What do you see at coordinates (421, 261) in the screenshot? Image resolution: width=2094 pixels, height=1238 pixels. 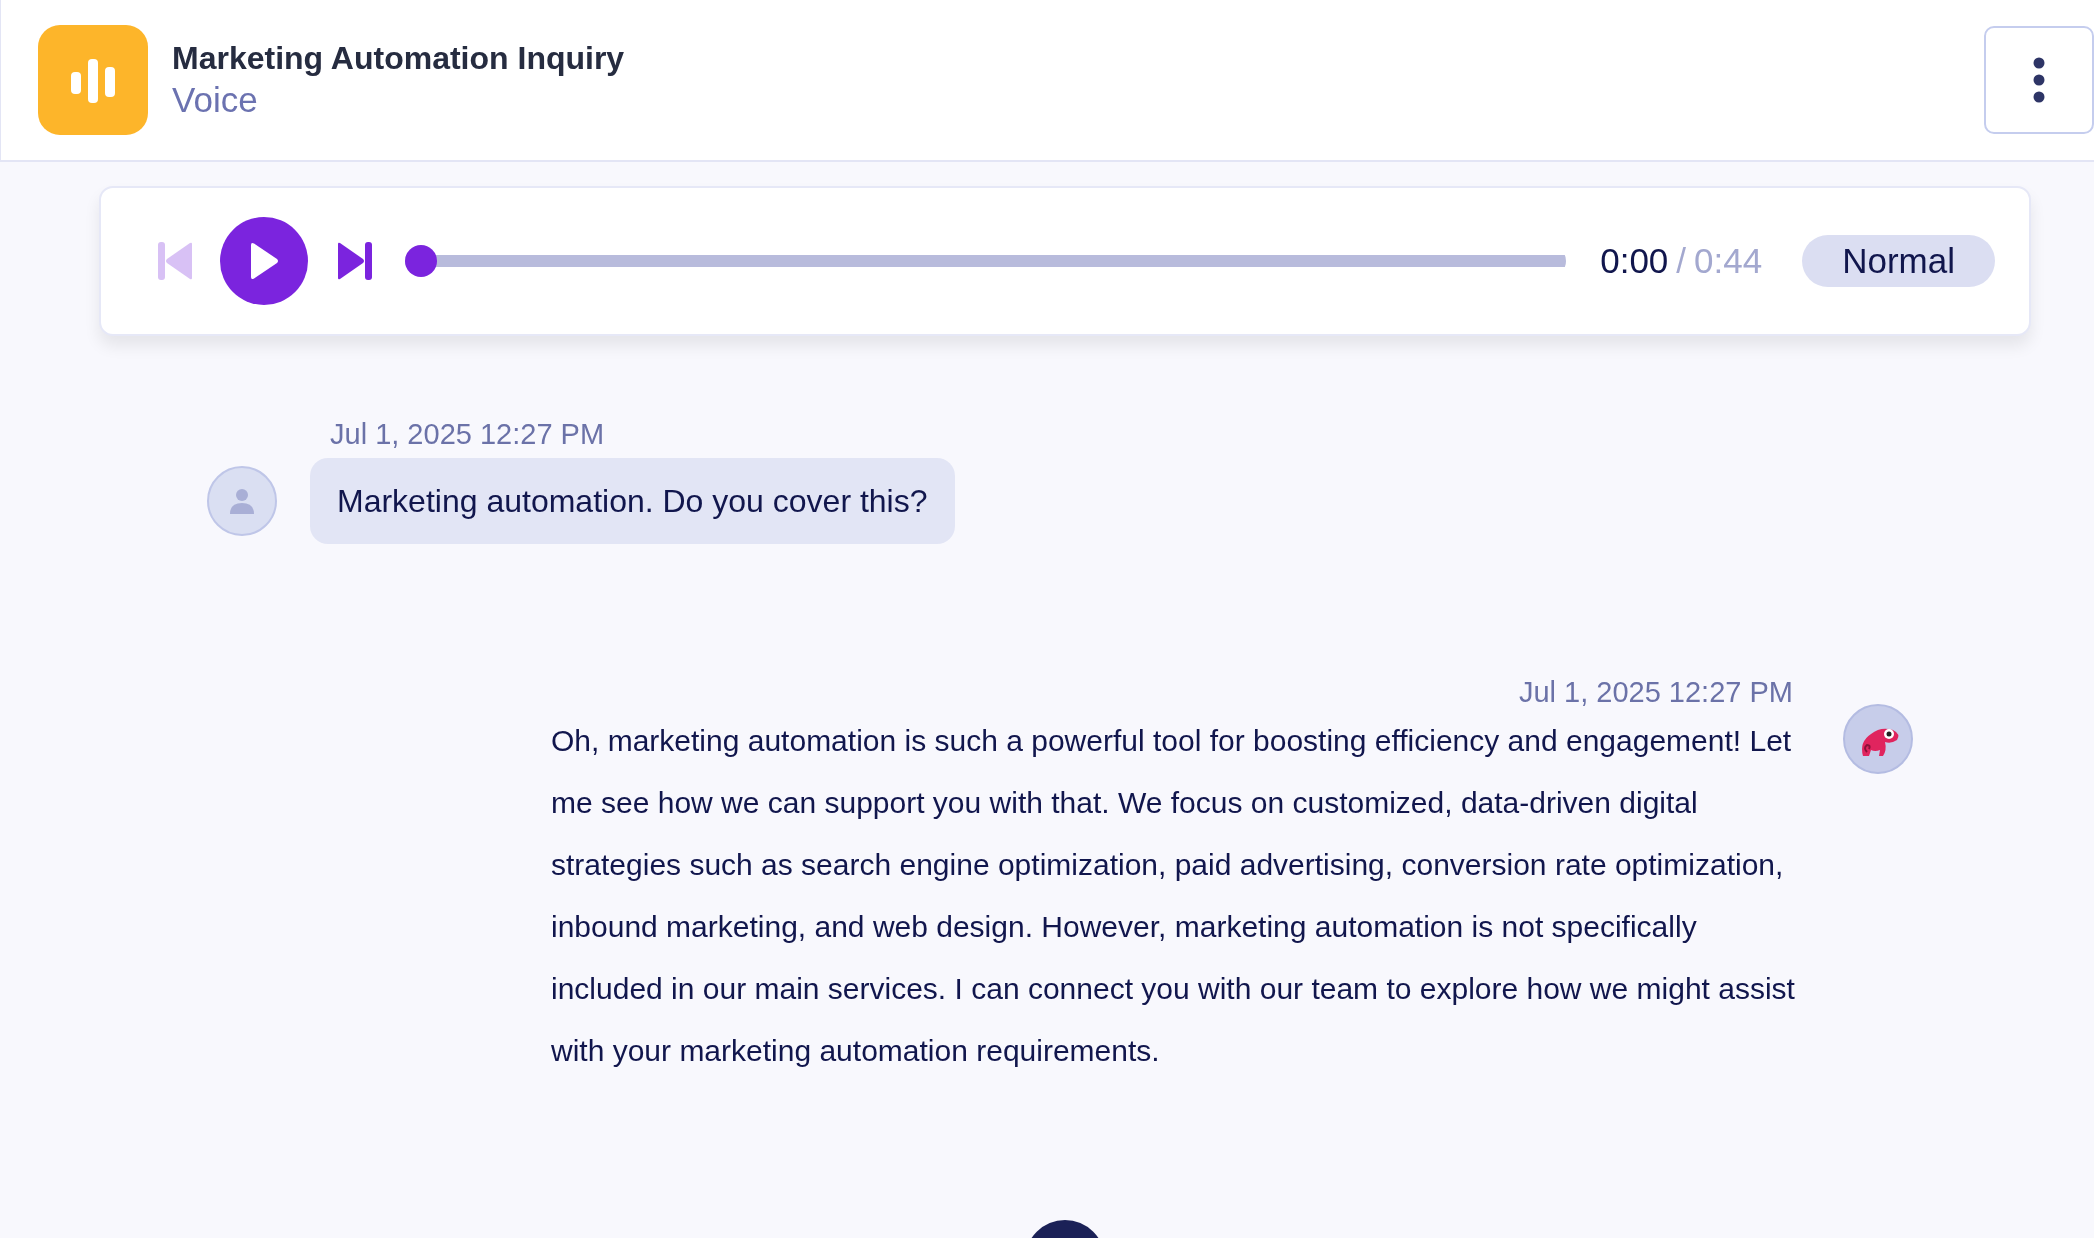 I see `progress-thumb` at bounding box center [421, 261].